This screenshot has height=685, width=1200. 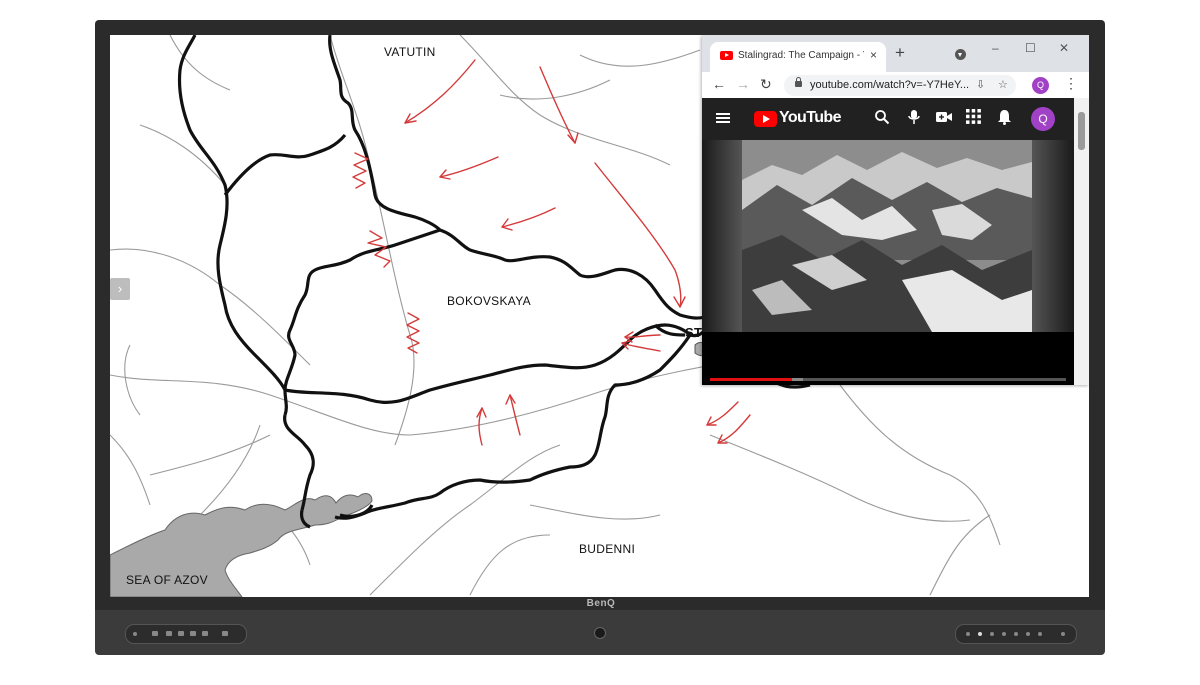 What do you see at coordinates (882, 119) in the screenshot?
I see `search-icon` at bounding box center [882, 119].